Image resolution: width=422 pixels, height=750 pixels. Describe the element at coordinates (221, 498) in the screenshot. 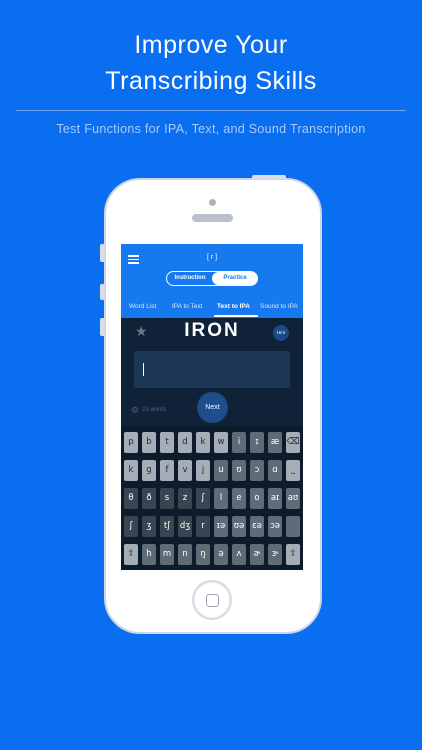

I see `key: l` at that location.